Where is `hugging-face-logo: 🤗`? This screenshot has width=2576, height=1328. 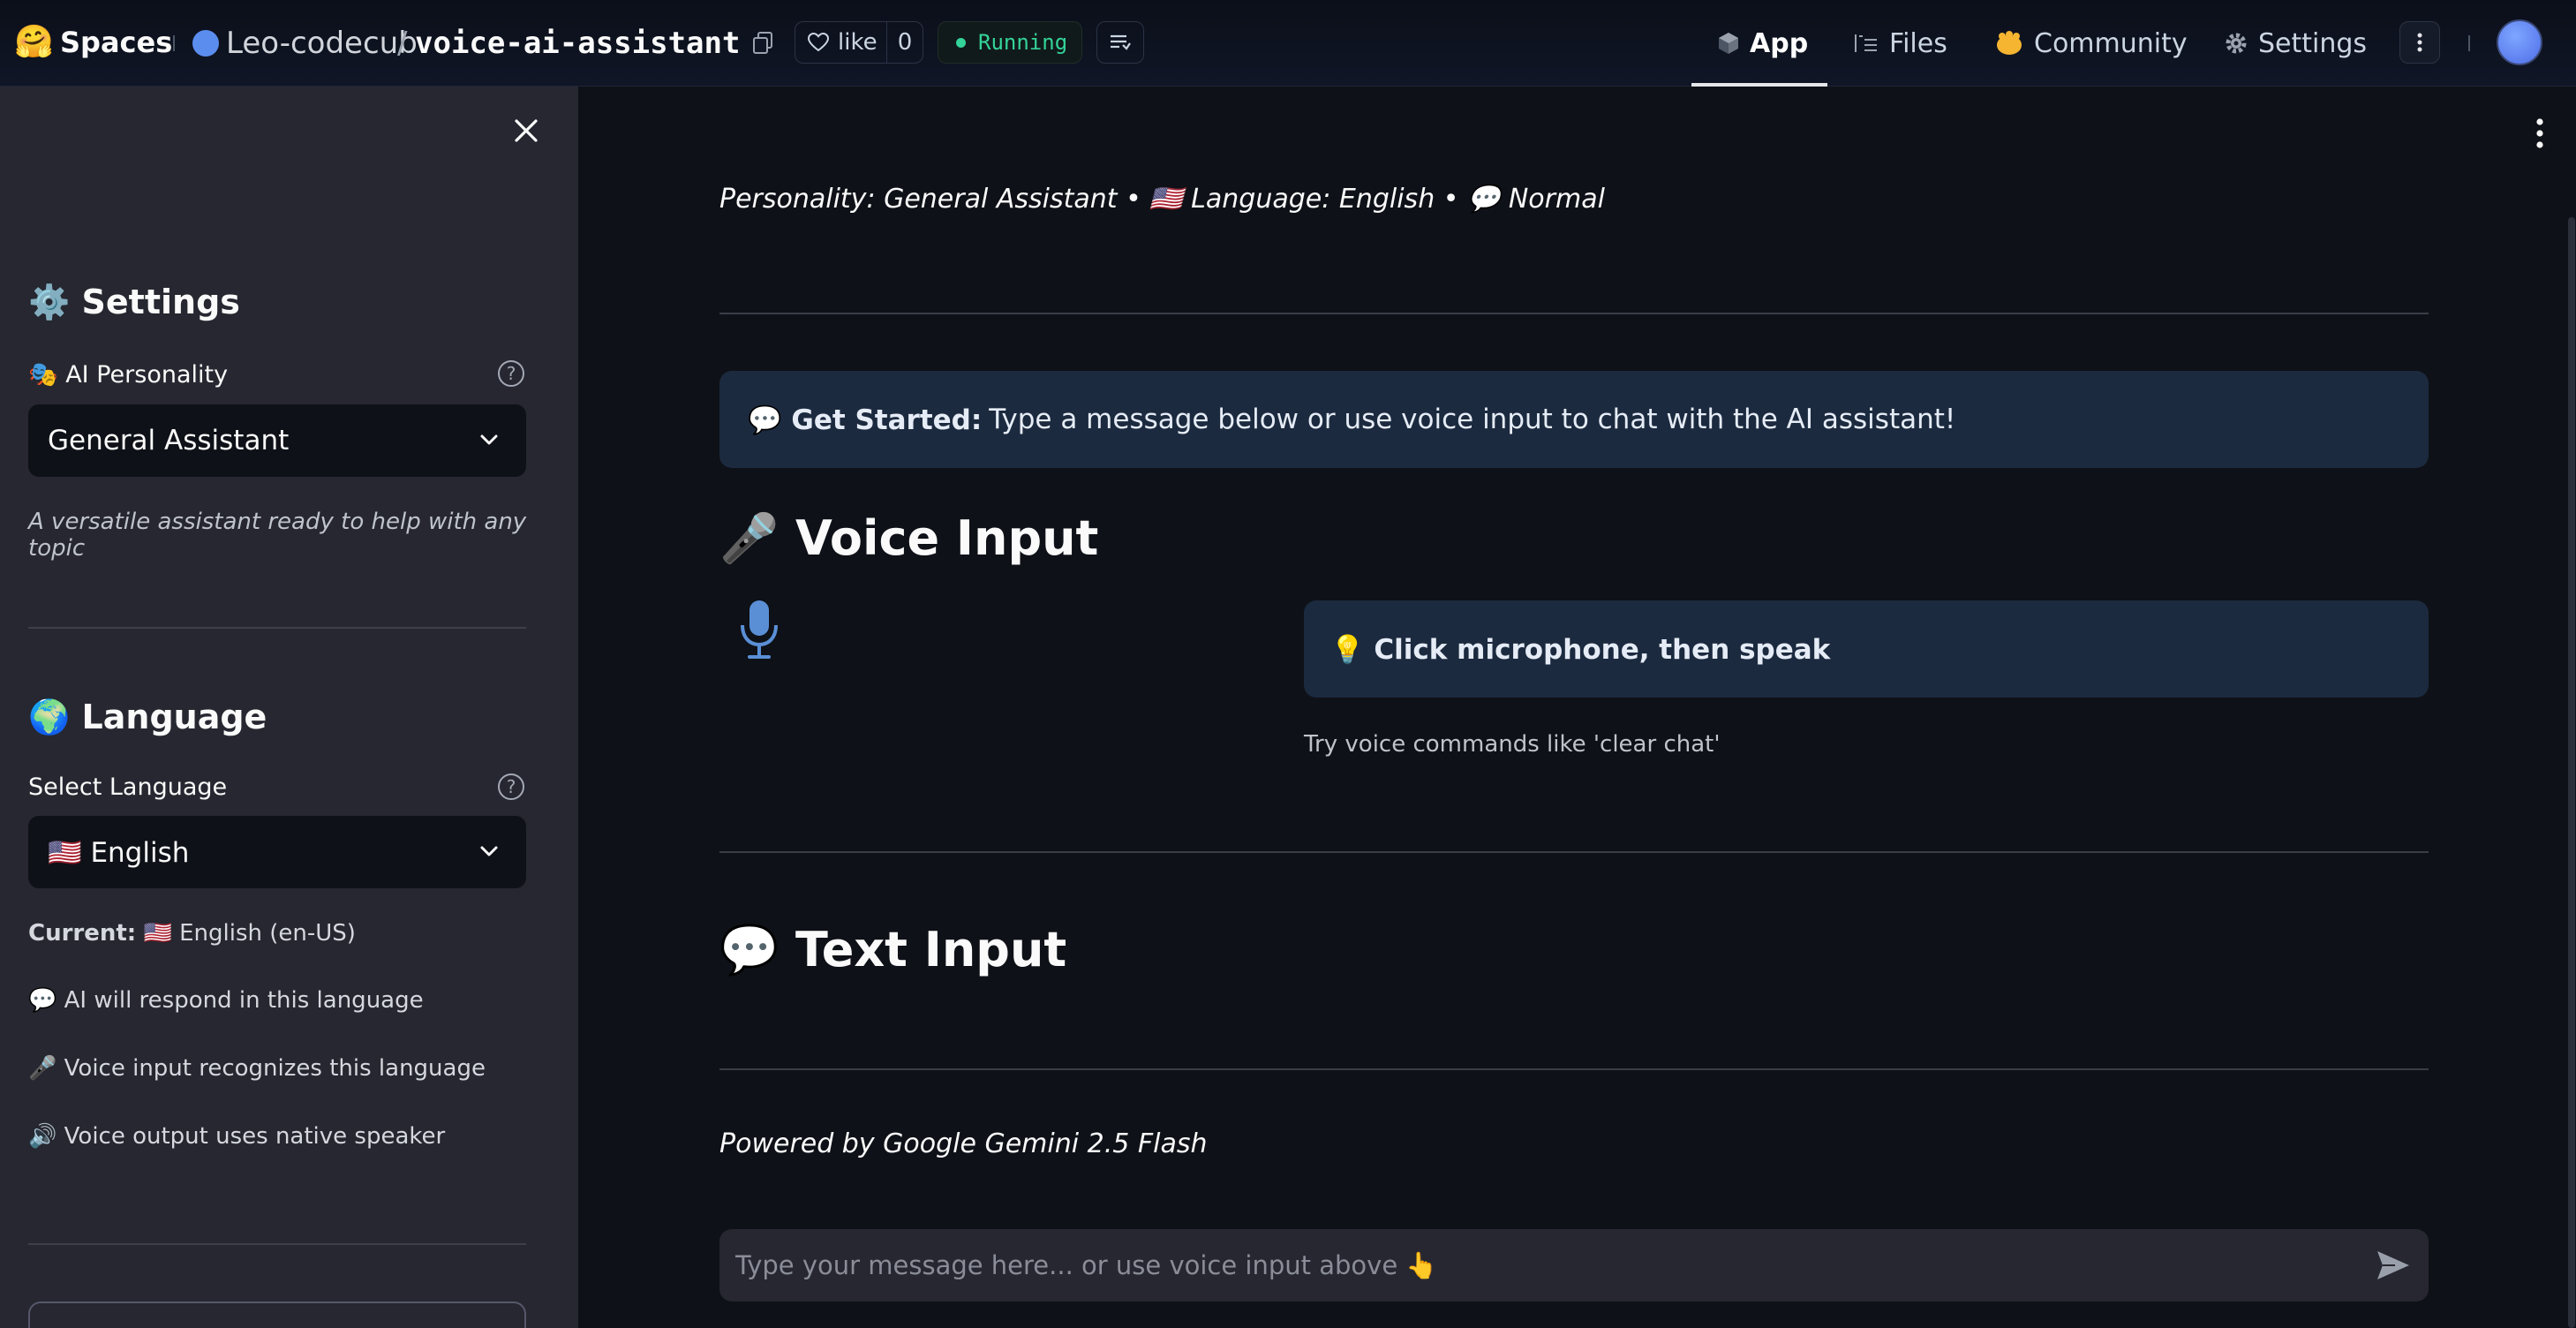 hugging-face-logo: 🤗 is located at coordinates (34, 42).